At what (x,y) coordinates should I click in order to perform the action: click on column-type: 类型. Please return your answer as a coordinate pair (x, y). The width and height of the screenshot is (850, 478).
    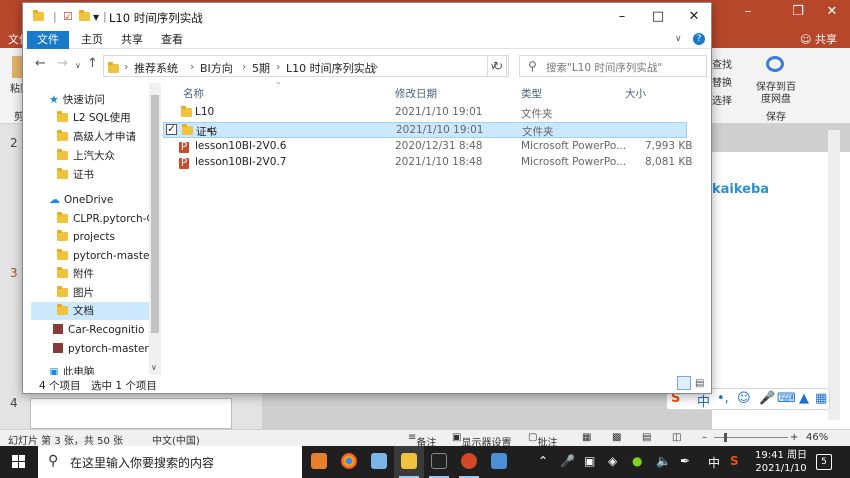
    Looking at the image, I should click on (531, 94).